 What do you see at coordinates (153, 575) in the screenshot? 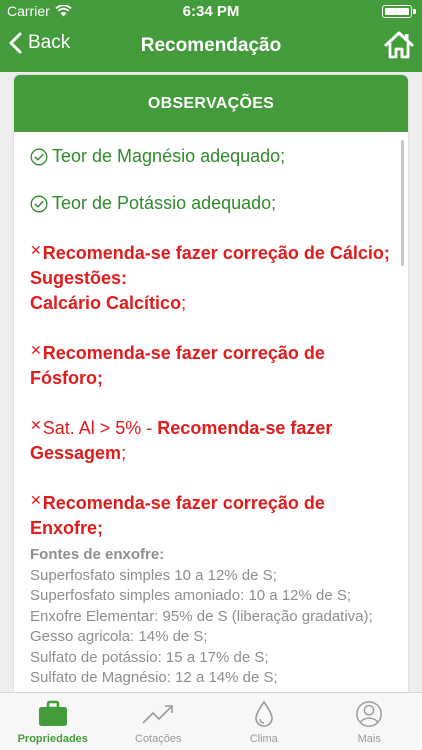
I see `source-line: Superfosfato simples 10 a 12% de S;` at bounding box center [153, 575].